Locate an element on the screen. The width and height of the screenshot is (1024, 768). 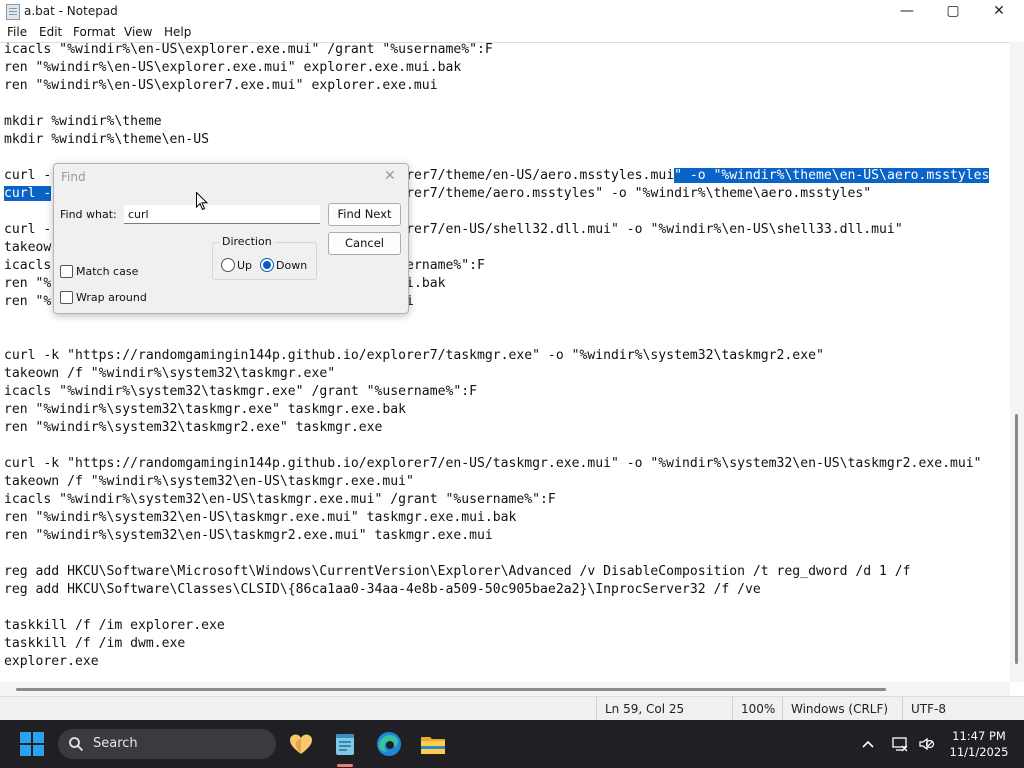
line-text: taskkill /f /im dwm.exe is located at coordinates (95, 643).